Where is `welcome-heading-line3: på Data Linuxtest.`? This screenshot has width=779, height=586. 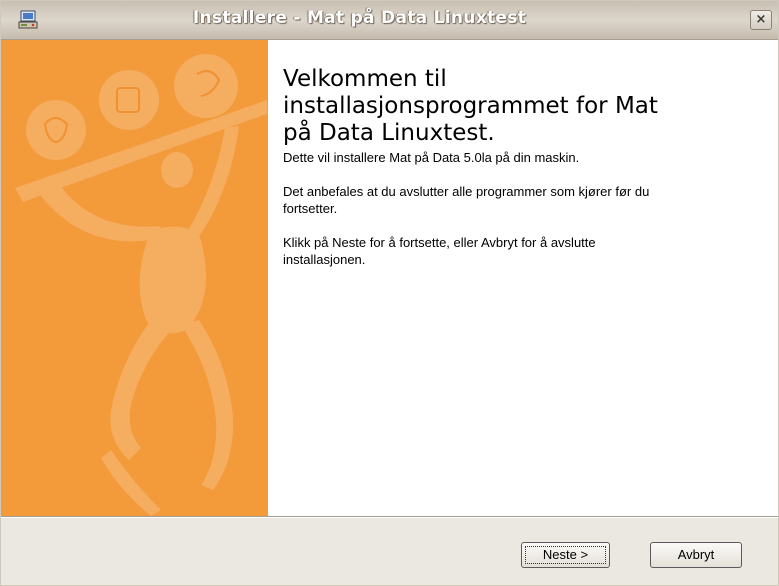 welcome-heading-line3: på Data Linuxtest. is located at coordinates (389, 133).